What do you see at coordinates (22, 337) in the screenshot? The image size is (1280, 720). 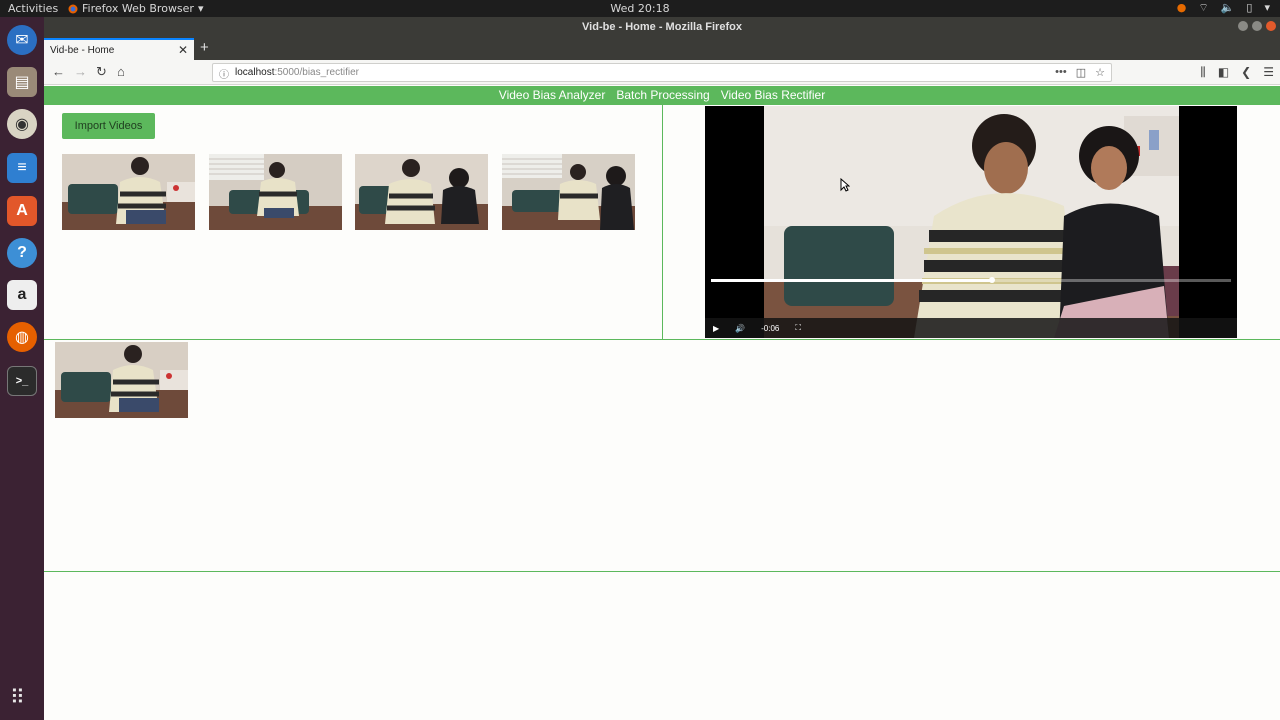 I see `firefox-icon: ◍` at bounding box center [22, 337].